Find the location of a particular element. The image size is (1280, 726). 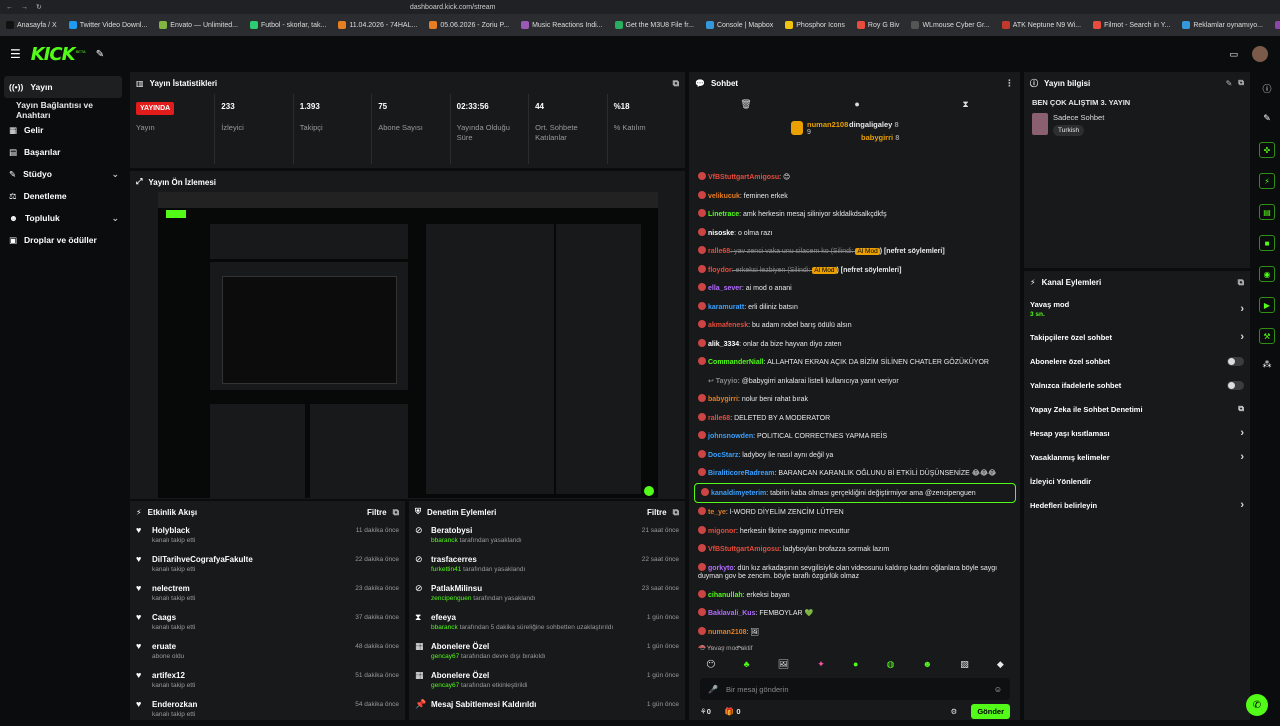

chat-username: te_ye is located at coordinates (717, 512).